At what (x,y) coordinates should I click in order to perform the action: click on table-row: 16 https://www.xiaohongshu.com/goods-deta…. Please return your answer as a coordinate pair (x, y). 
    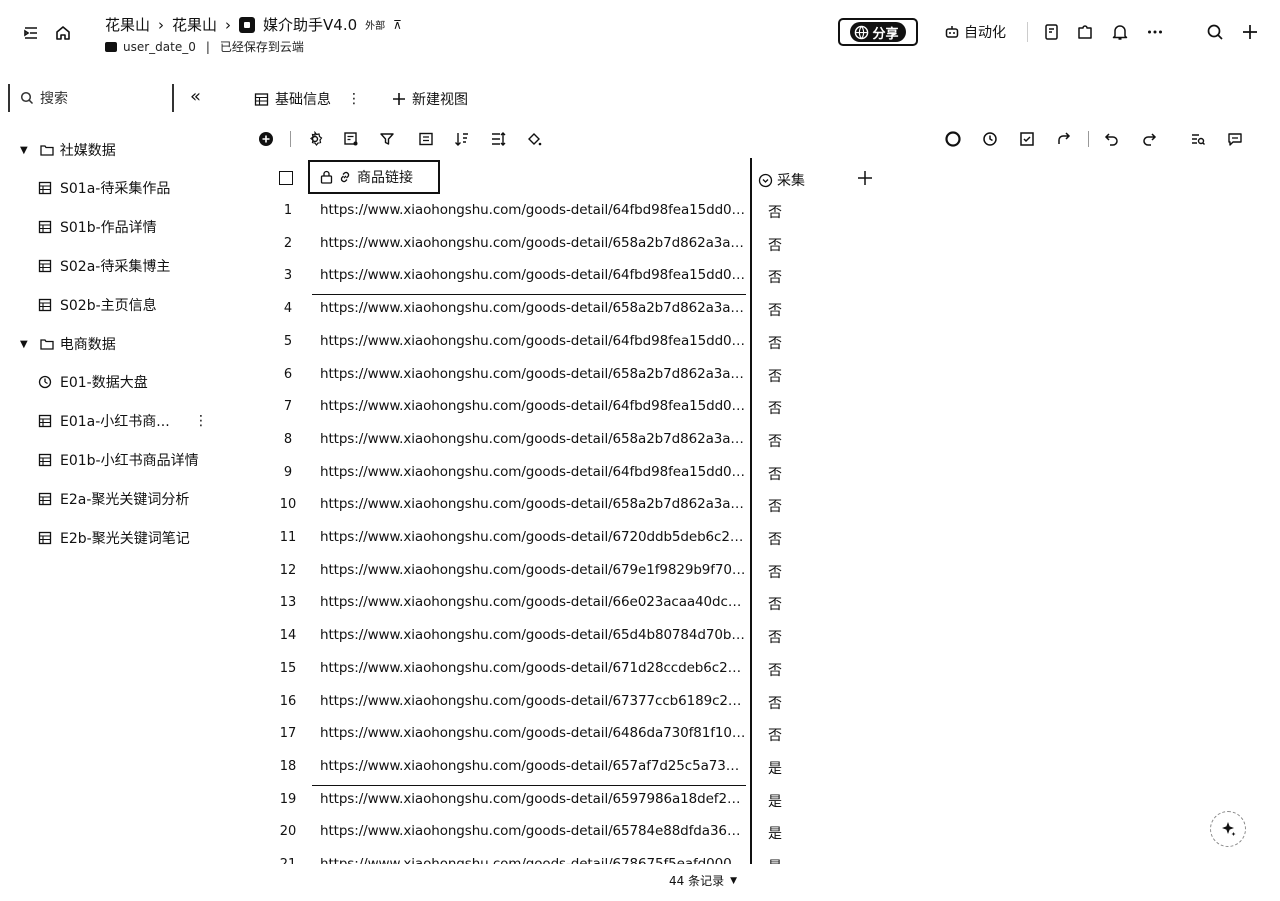
    Looking at the image, I should click on (580, 703).